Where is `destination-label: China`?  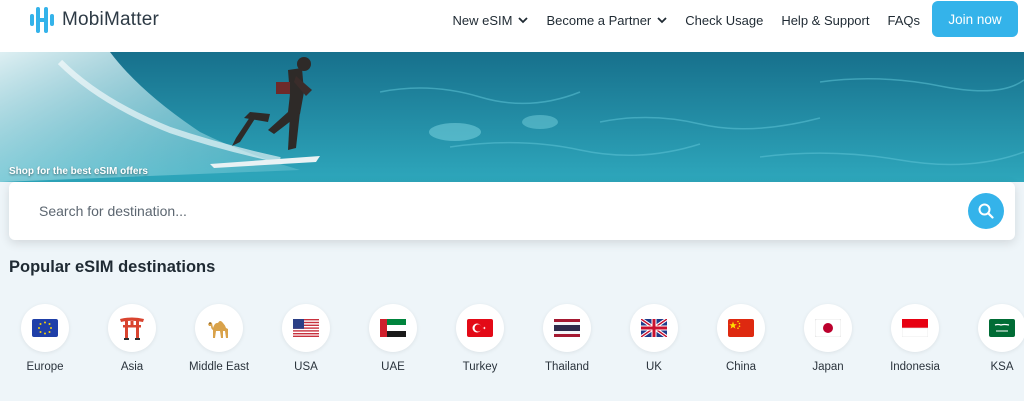
destination-label: China is located at coordinates (741, 367).